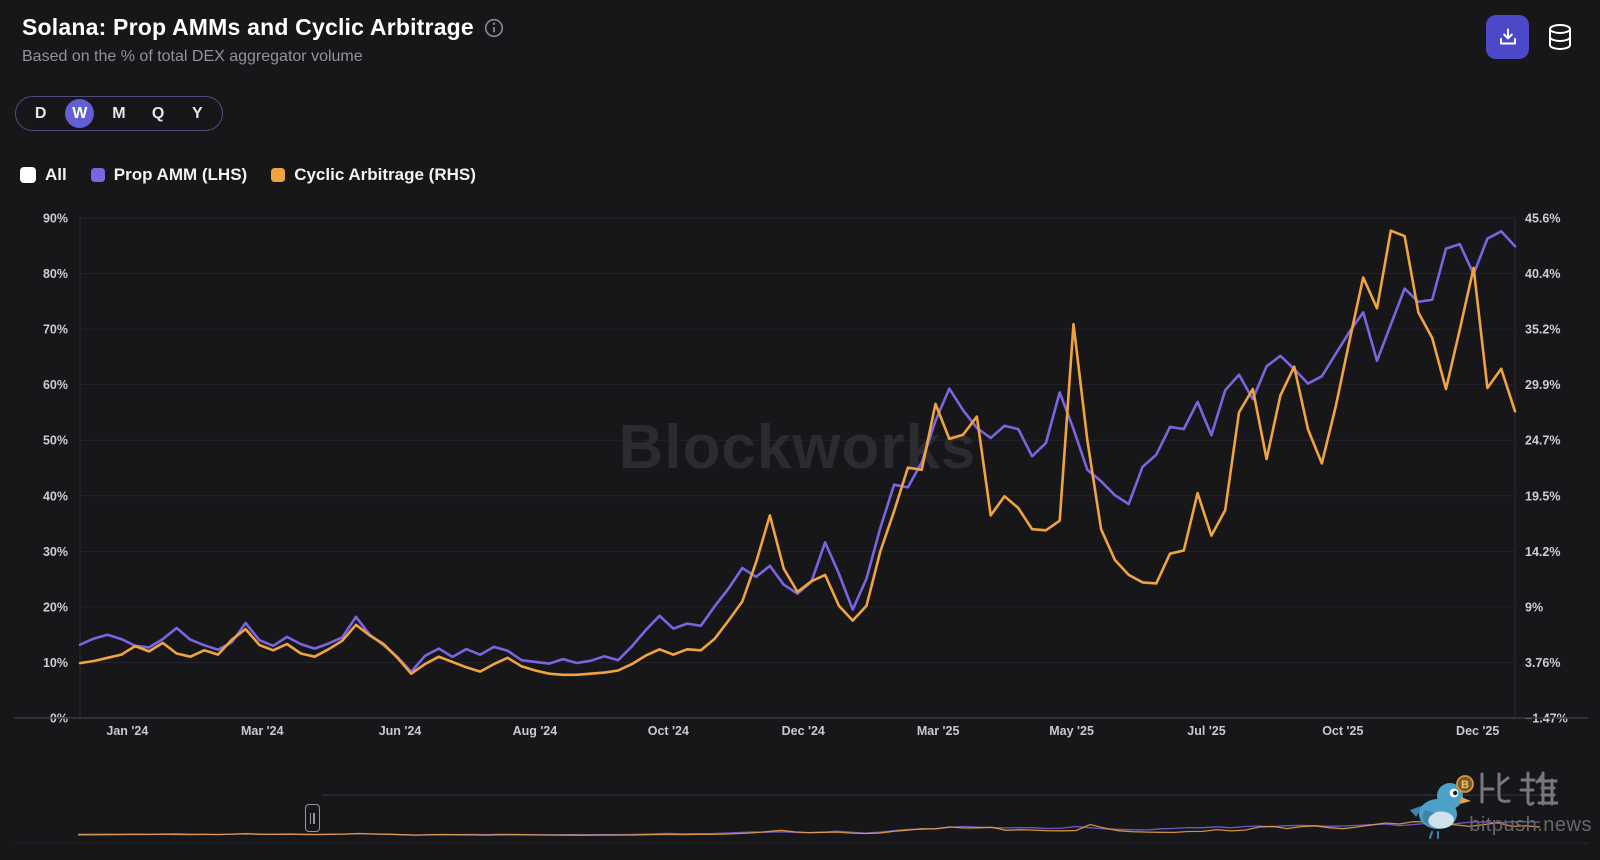 Image resolution: width=1600 pixels, height=860 pixels. What do you see at coordinates (55, 552) in the screenshot?
I see `left-axis-tick: 30%` at bounding box center [55, 552].